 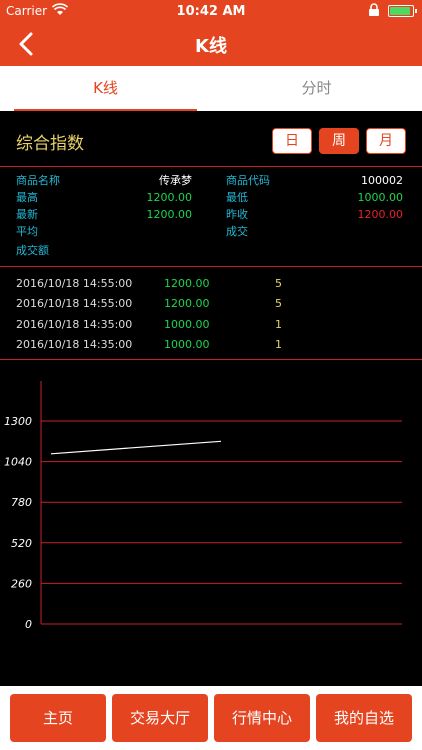 I want to click on status-time: 10:42 AM, so click(x=211, y=11).